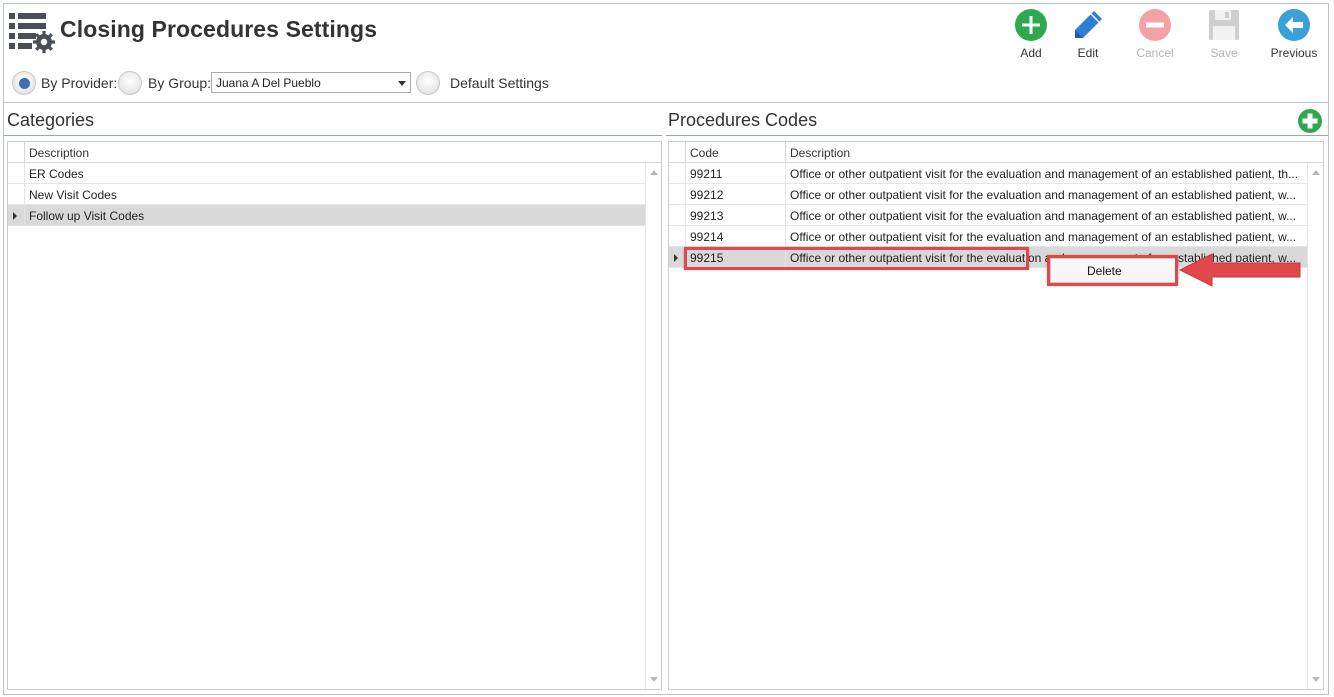 The height and width of the screenshot is (697, 1334). What do you see at coordinates (1031, 53) in the screenshot?
I see `add-label: Add` at bounding box center [1031, 53].